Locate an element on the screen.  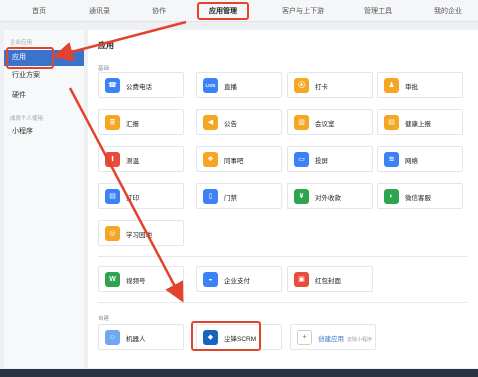
app-card: ▭ 投屏 is located at coordinates (330, 159).